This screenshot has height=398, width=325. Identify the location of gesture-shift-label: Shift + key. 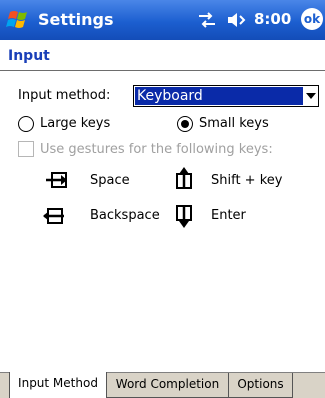
(247, 180).